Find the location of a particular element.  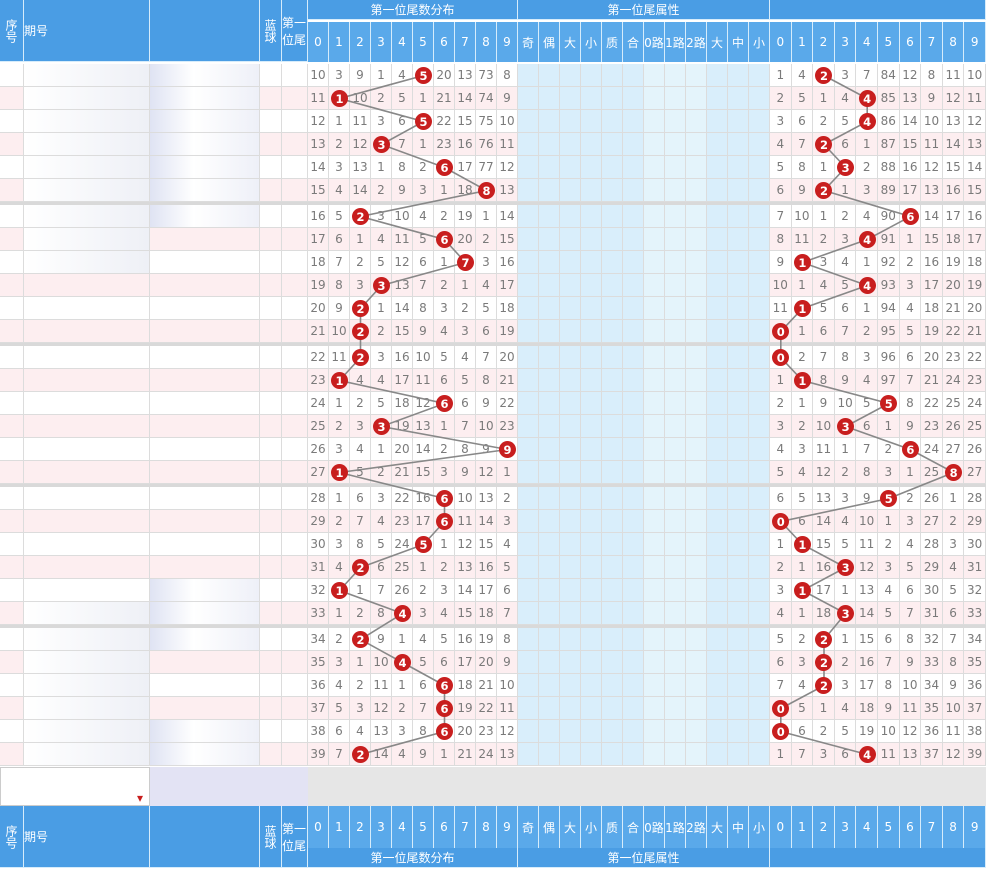

dist2-cell: 29 is located at coordinates (932, 567).